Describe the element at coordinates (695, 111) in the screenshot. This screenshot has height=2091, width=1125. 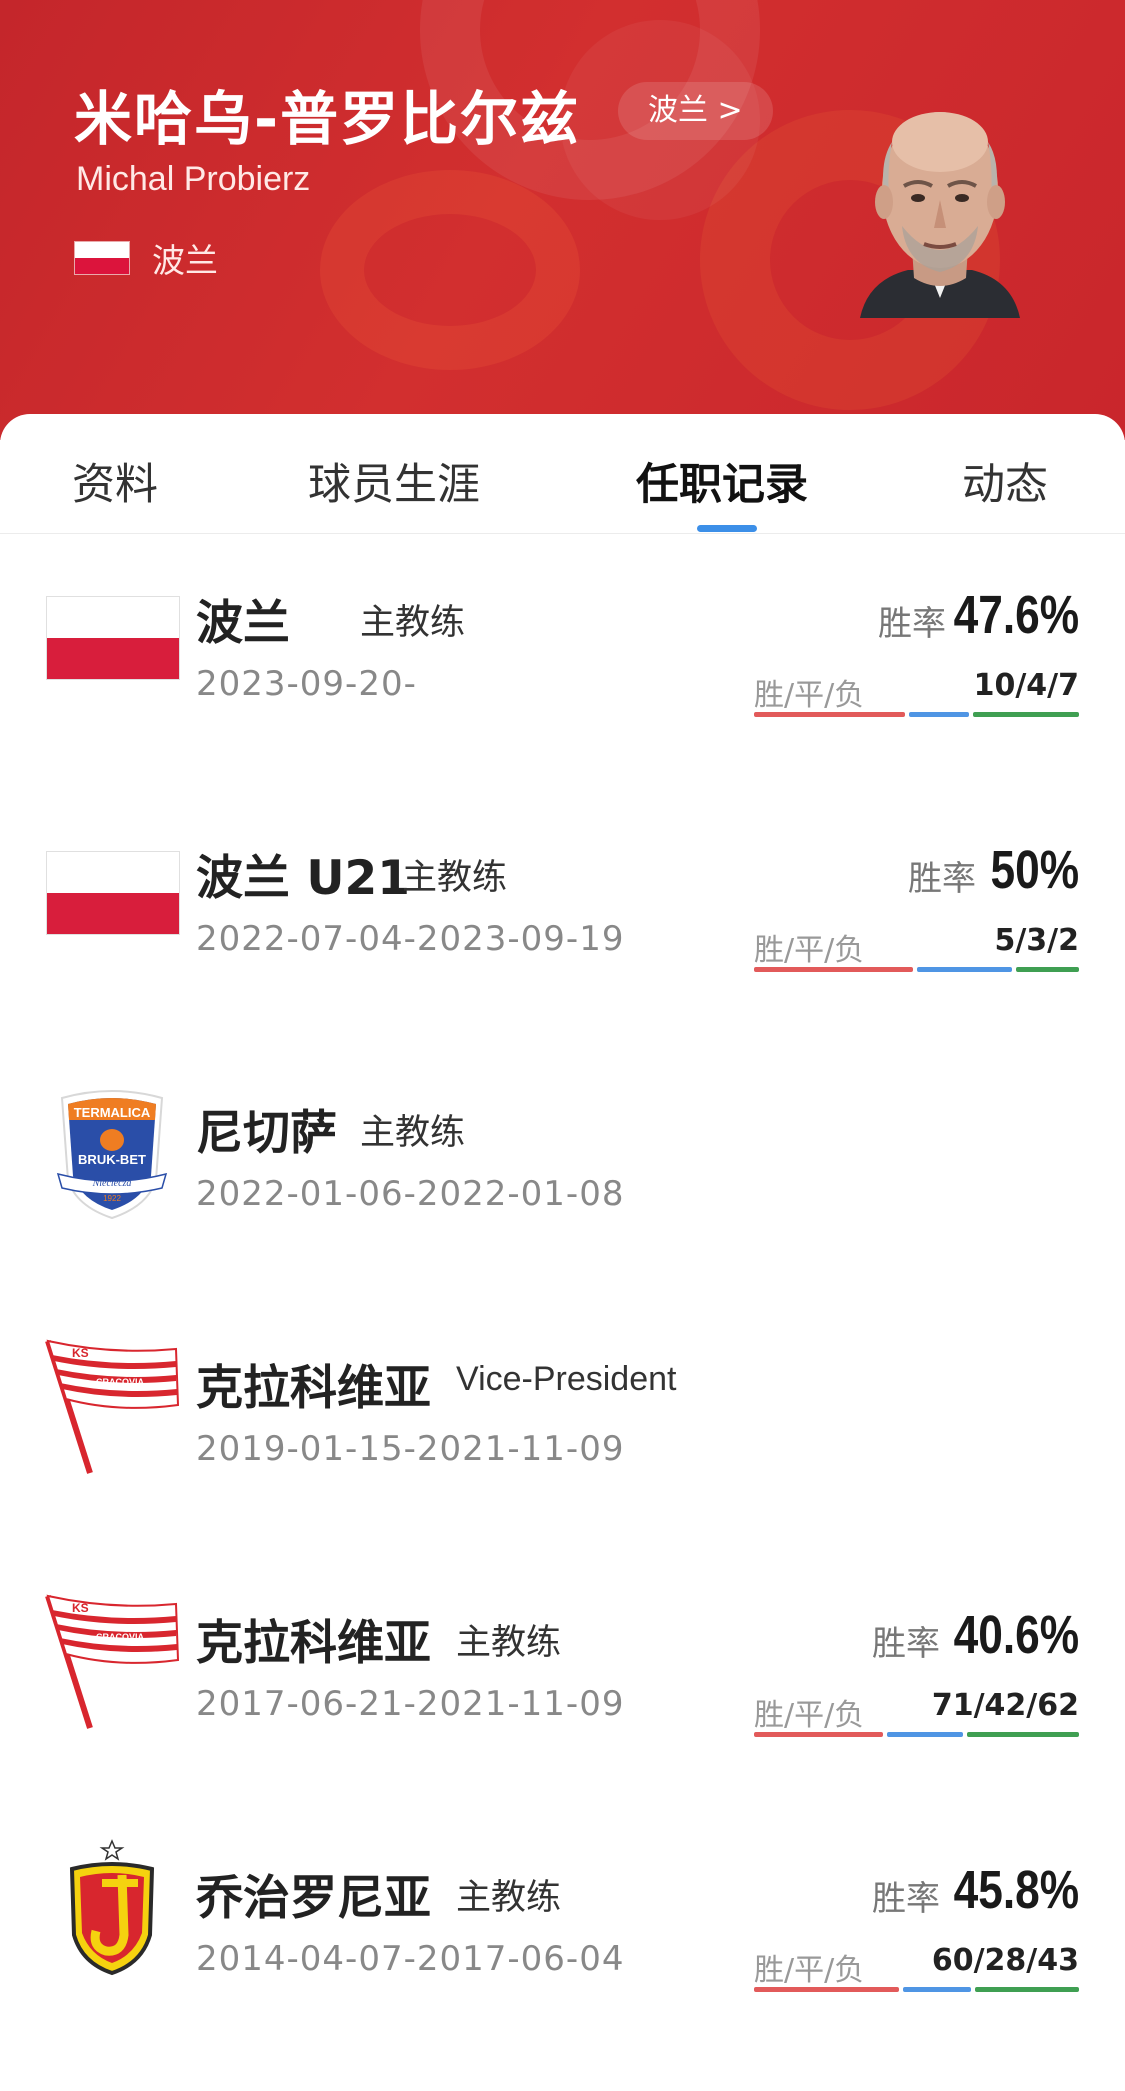
I see `country-link-button: 波兰 >` at that location.